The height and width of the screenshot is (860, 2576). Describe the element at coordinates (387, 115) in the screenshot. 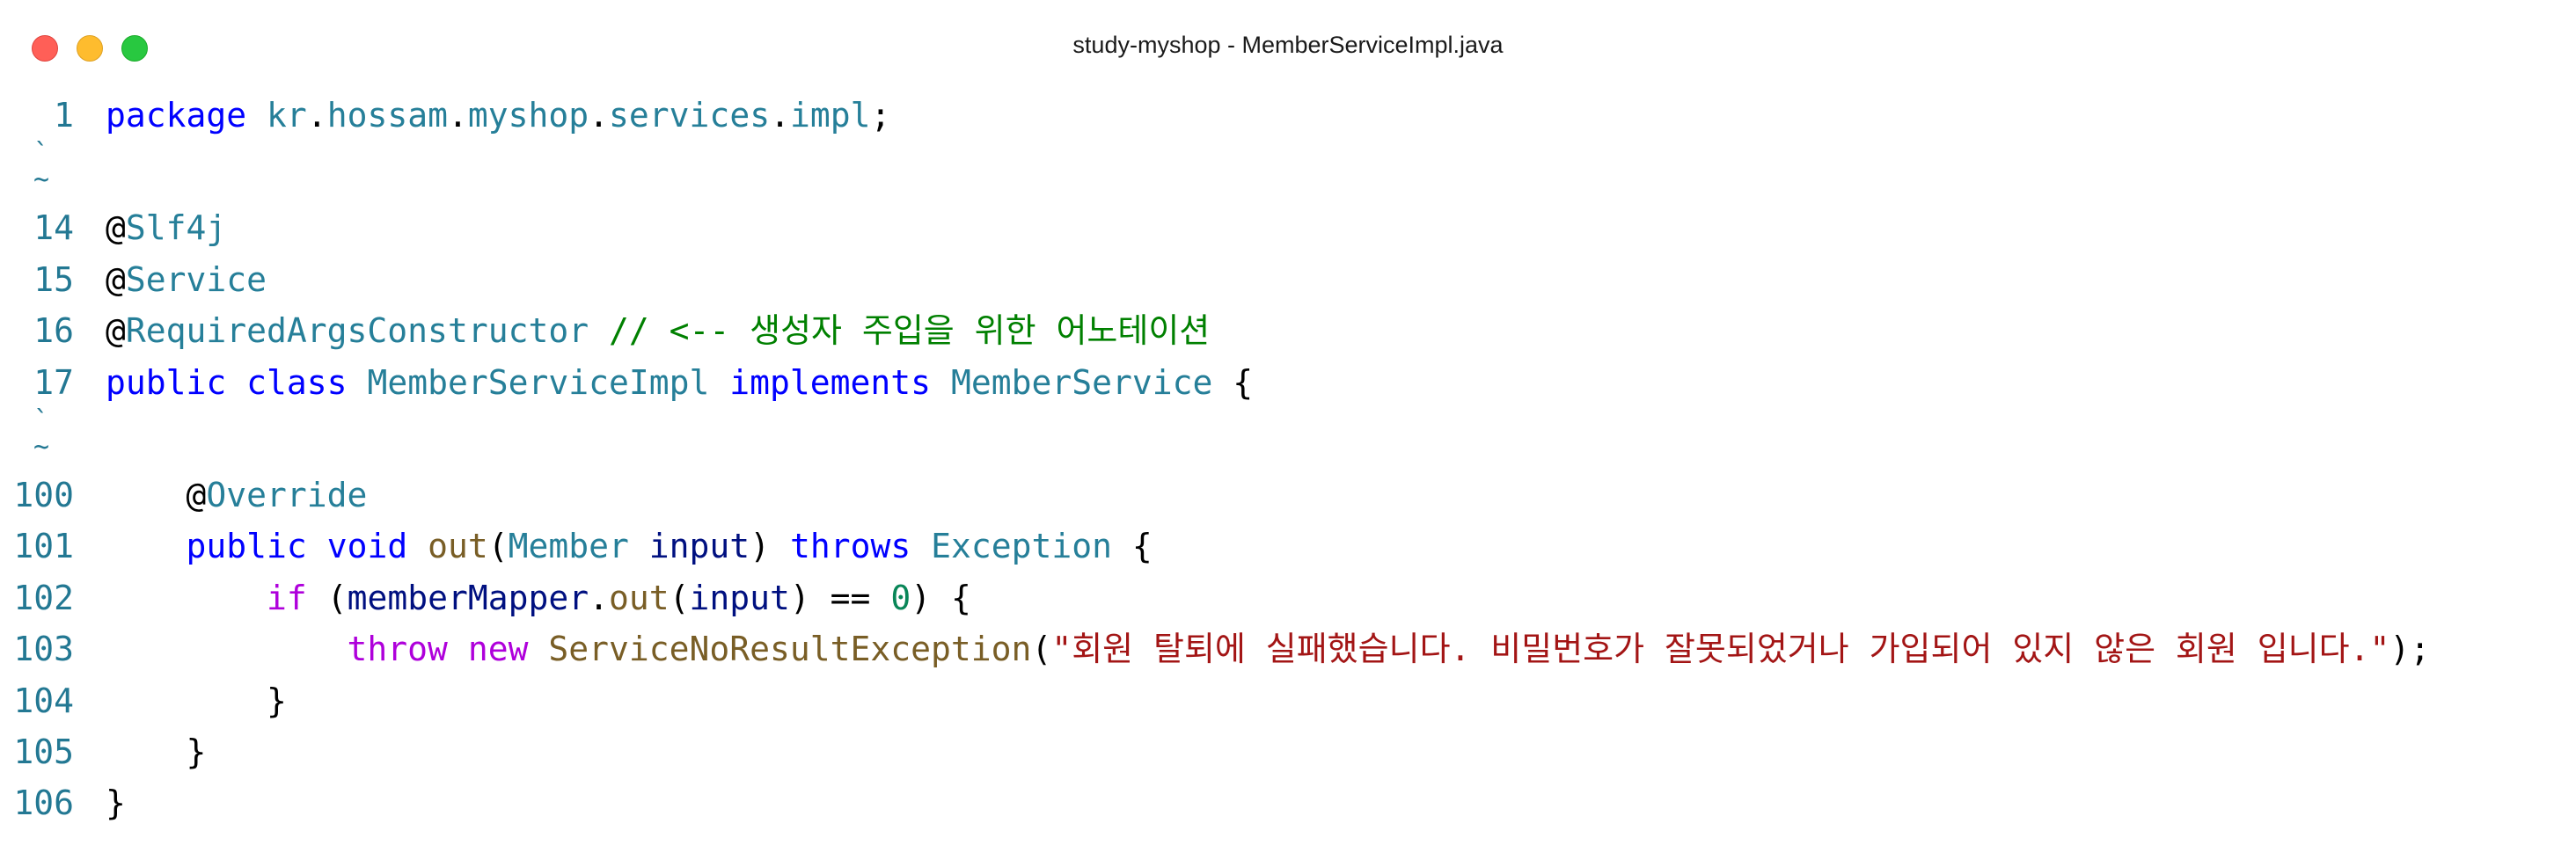

I see `code-token: hossam` at that location.